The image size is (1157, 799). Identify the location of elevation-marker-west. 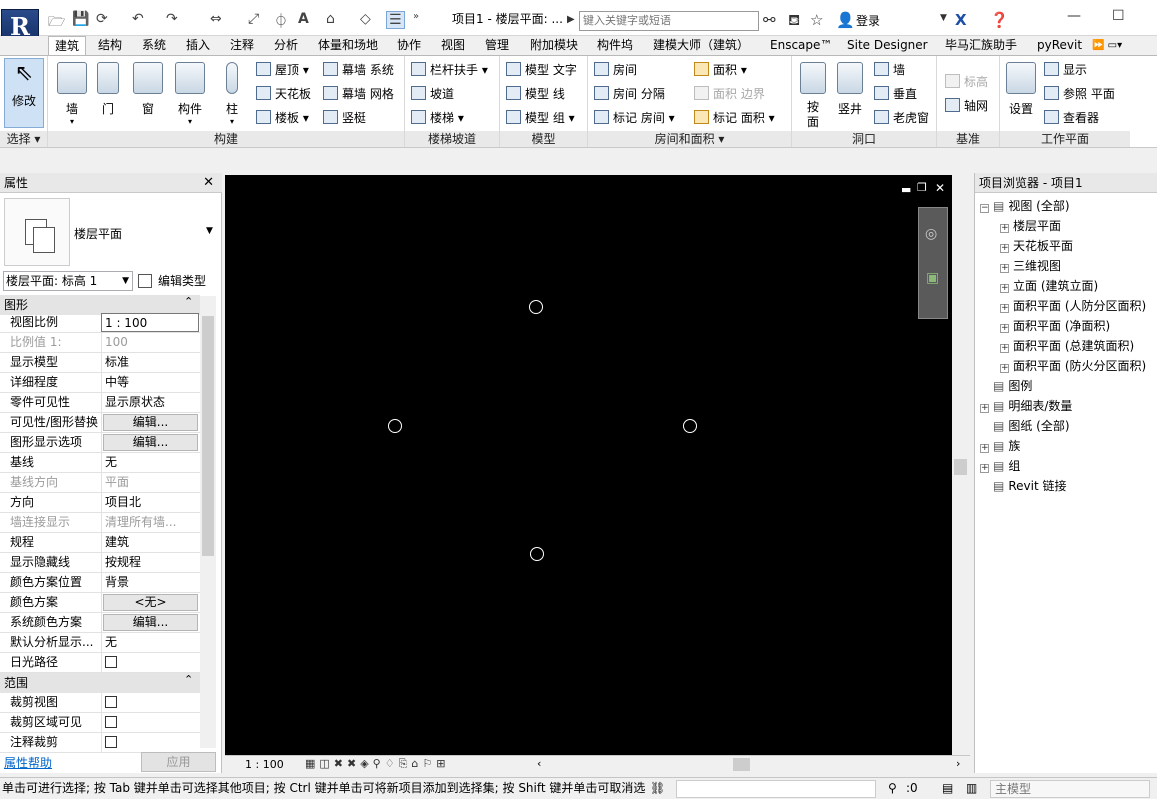
(395, 426).